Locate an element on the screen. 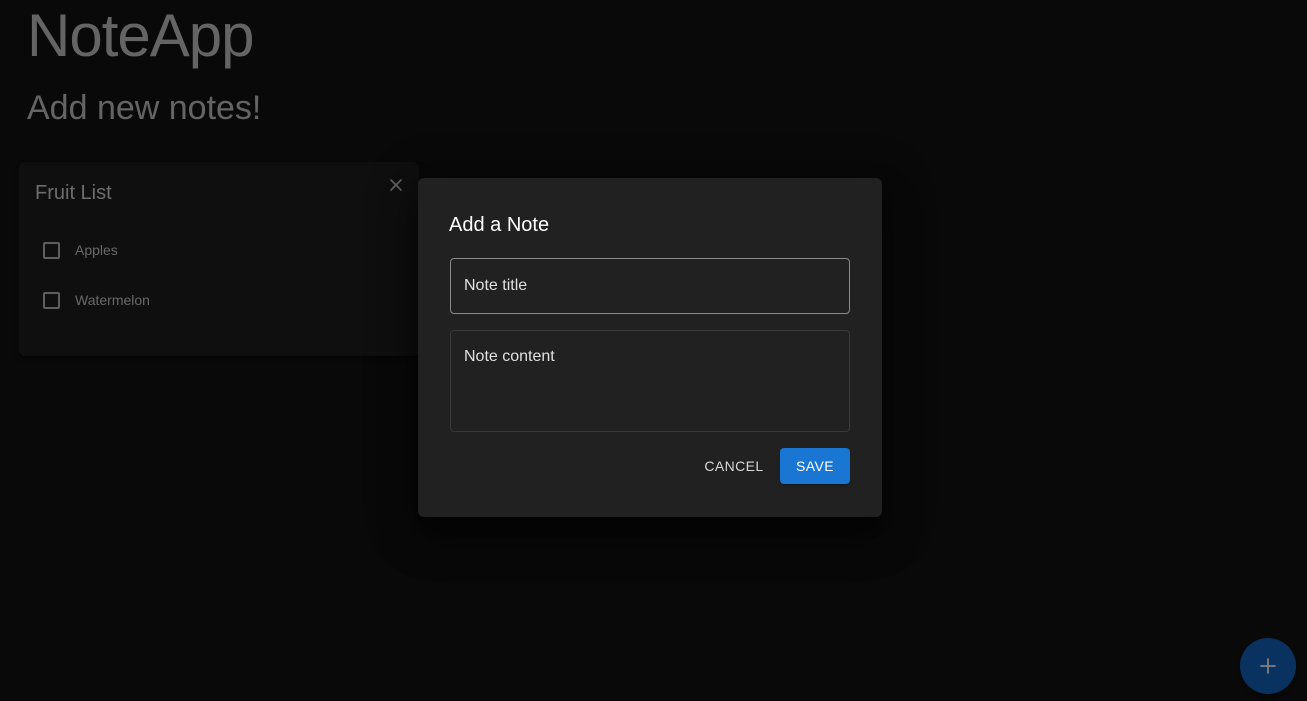 The height and width of the screenshot is (701, 1307). dialog-title: Add a Note is located at coordinates (499, 225).